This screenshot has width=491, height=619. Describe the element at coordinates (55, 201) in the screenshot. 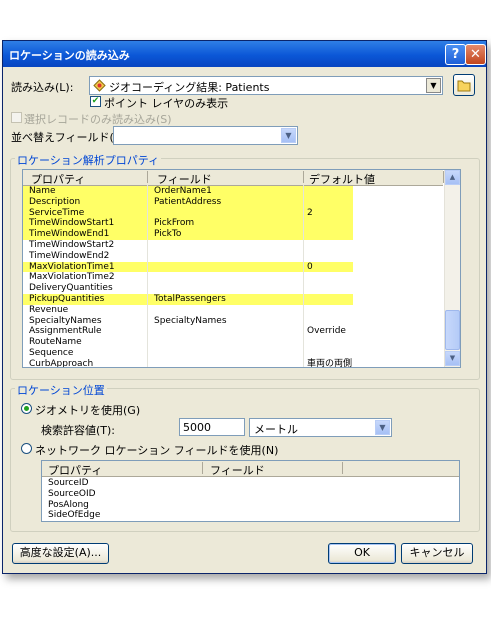

I see `cell-property: Description` at that location.